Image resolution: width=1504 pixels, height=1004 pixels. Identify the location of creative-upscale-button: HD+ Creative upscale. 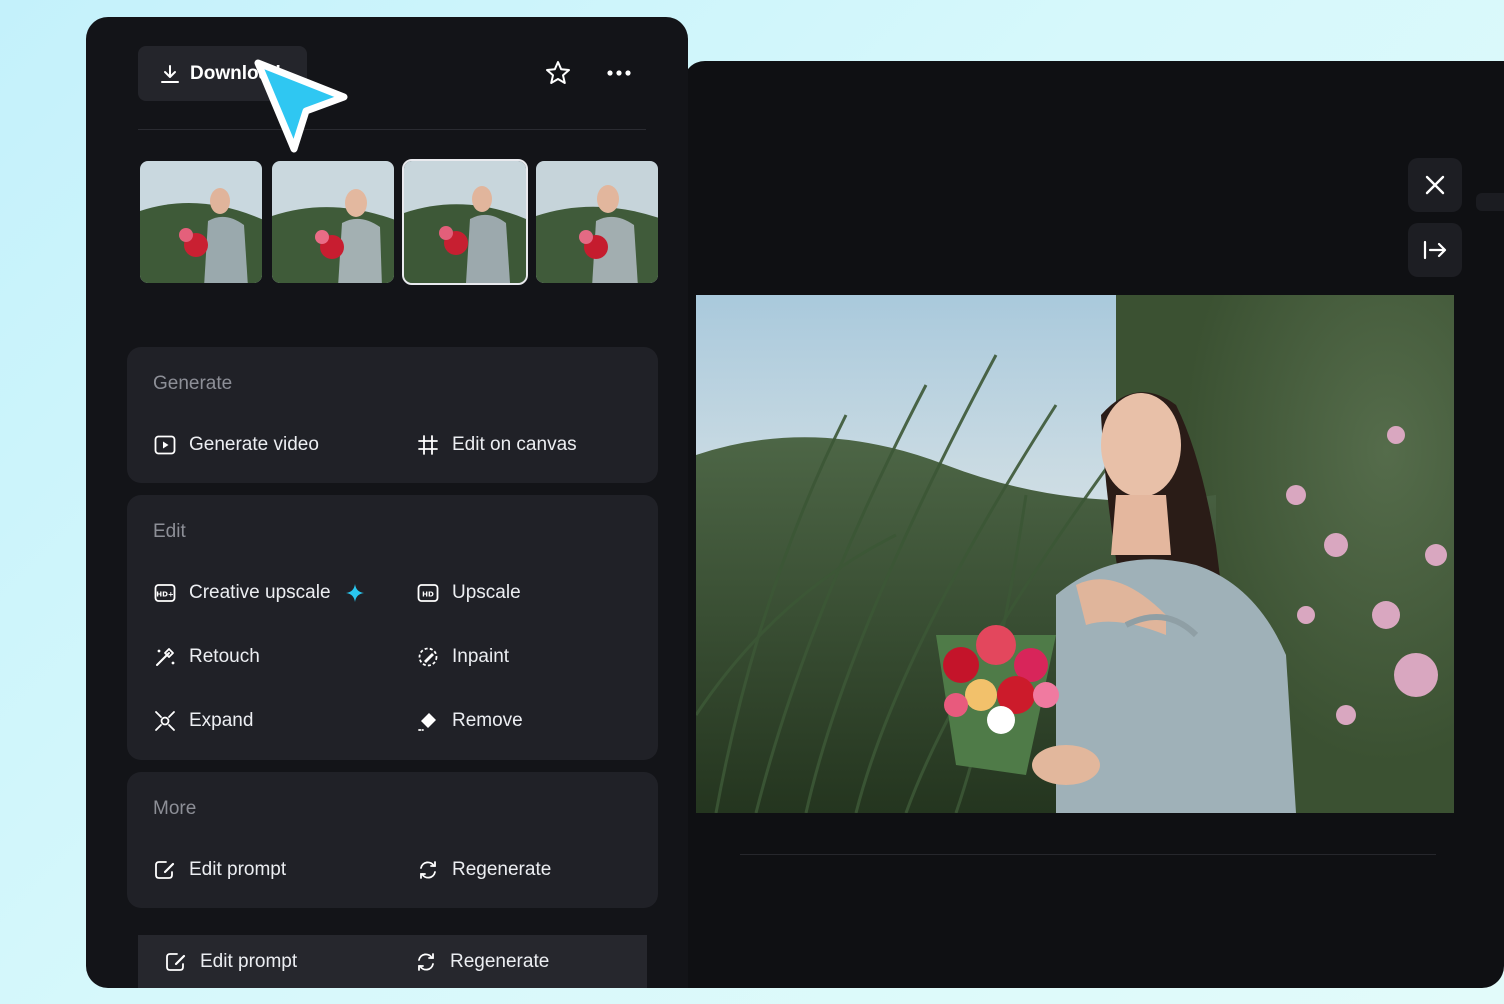
(260, 593).